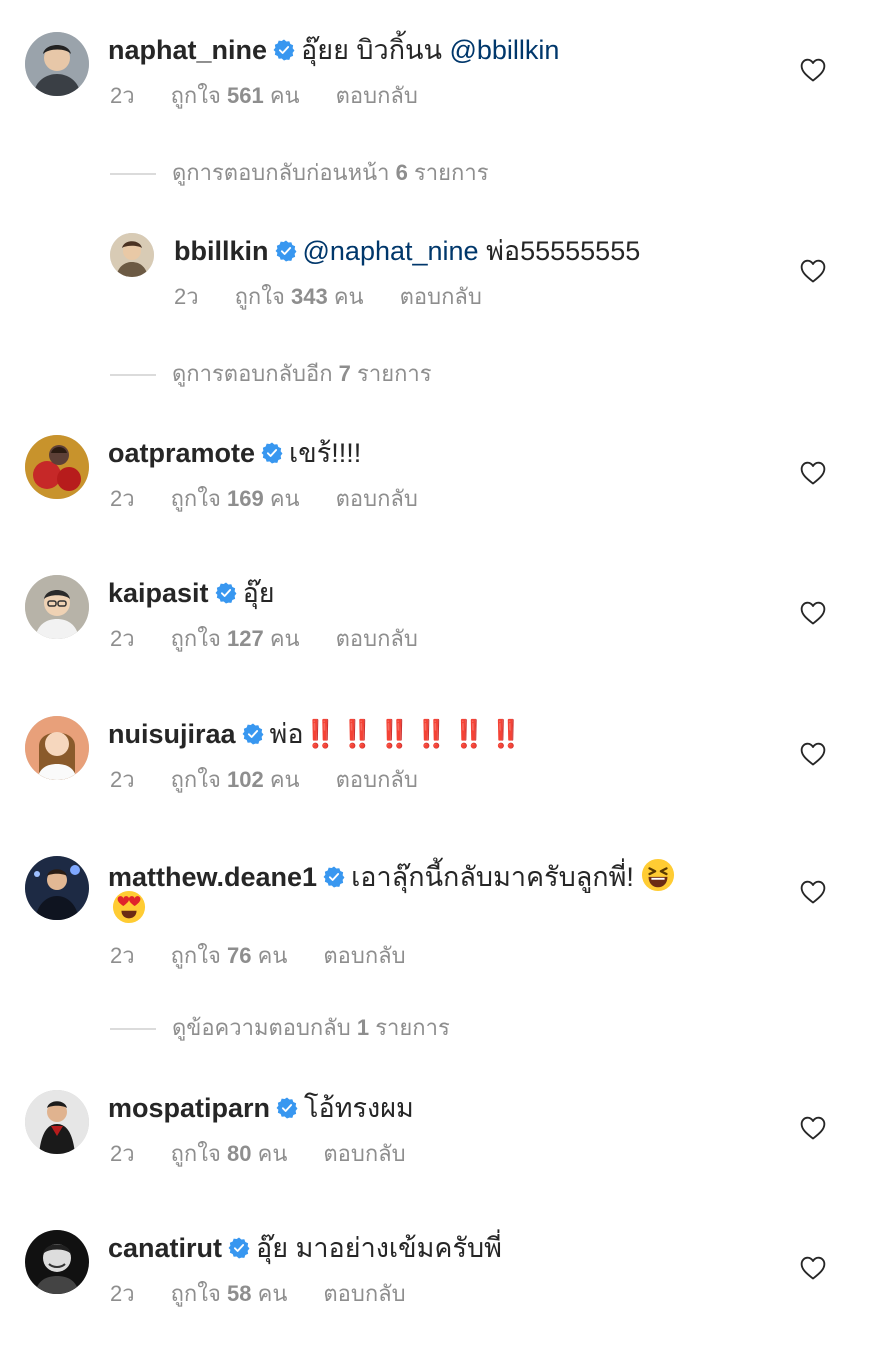 The image size is (870, 1369). Describe the element at coordinates (363, 1027) in the screenshot. I see `view-replies-count: 1` at that location.